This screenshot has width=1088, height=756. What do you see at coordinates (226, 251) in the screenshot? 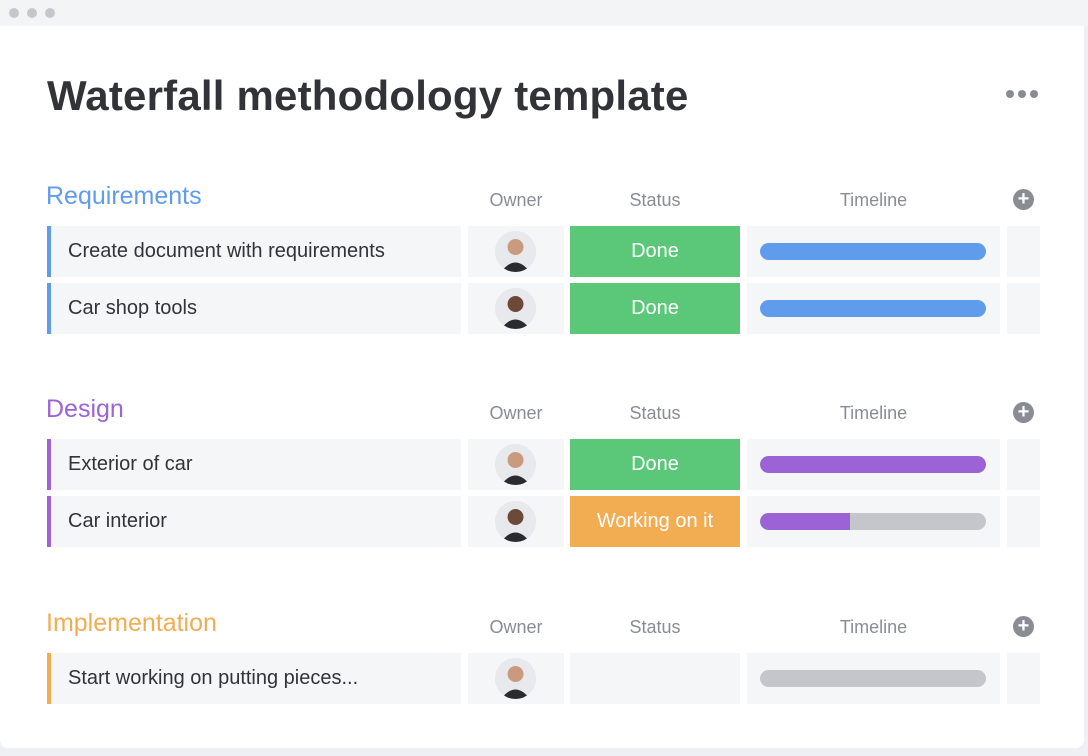
I see `item-name: Create document with requirements` at bounding box center [226, 251].